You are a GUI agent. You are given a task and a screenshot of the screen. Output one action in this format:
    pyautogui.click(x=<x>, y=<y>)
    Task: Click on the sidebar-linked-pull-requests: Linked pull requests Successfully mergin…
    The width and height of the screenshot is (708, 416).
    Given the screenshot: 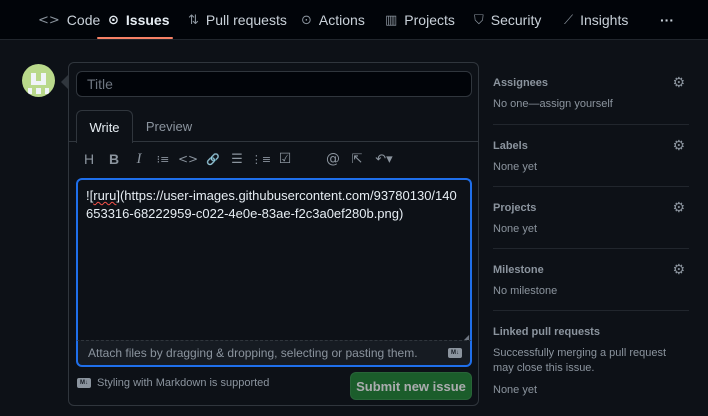 What is the action you would take?
    pyautogui.click(x=591, y=361)
    